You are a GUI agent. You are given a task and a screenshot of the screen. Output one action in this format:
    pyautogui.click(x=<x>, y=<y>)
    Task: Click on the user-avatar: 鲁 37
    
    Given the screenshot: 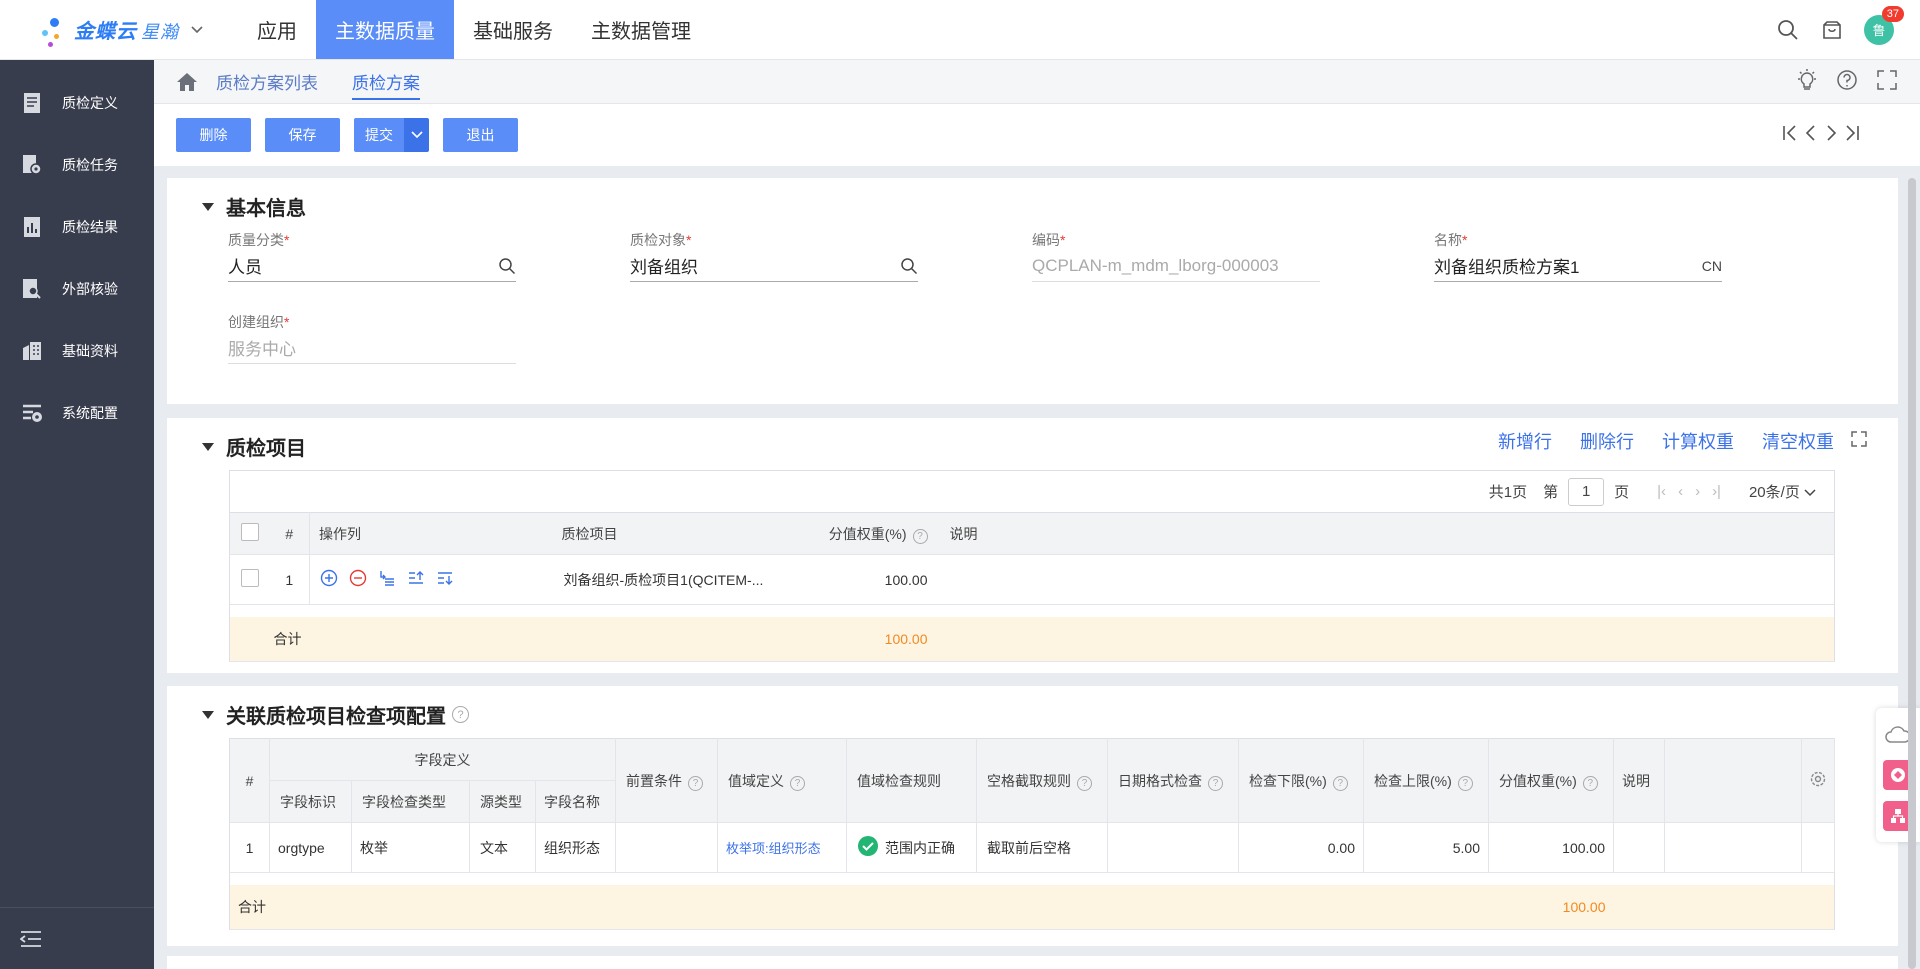 What is the action you would take?
    pyautogui.click(x=1884, y=25)
    